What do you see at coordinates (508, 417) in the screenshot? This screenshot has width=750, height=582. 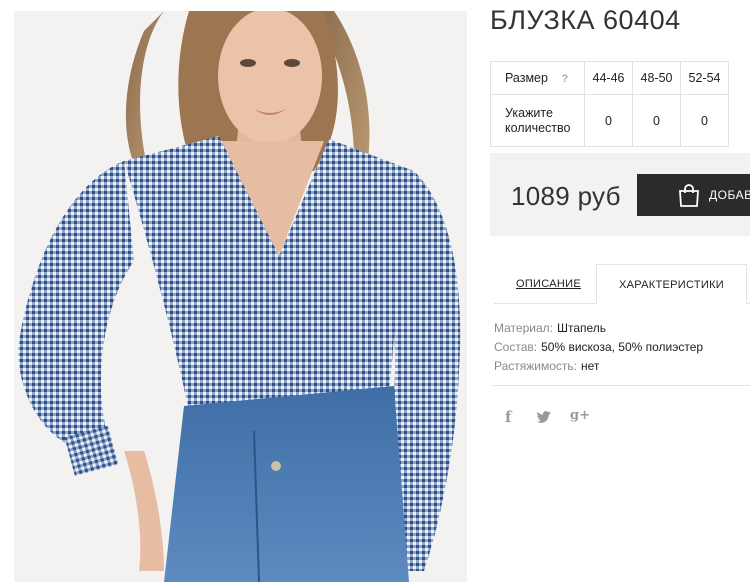 I see `facebook-icon: f` at bounding box center [508, 417].